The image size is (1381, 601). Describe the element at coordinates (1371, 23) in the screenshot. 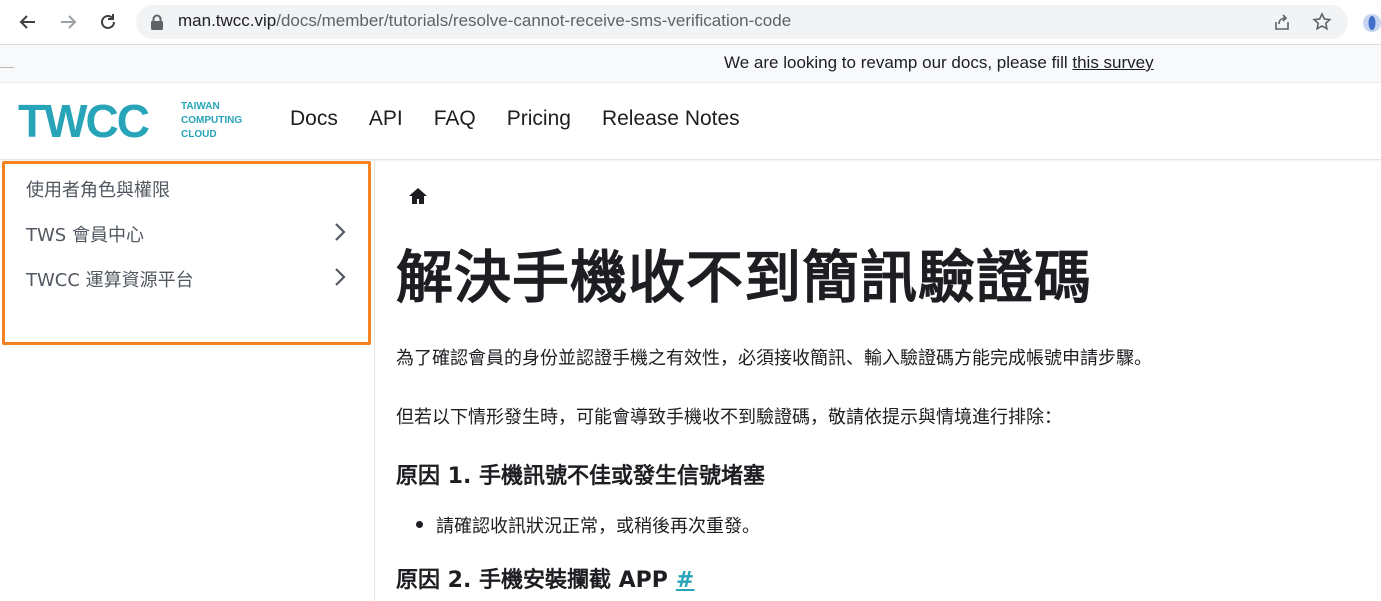

I see `extension-icon` at that location.